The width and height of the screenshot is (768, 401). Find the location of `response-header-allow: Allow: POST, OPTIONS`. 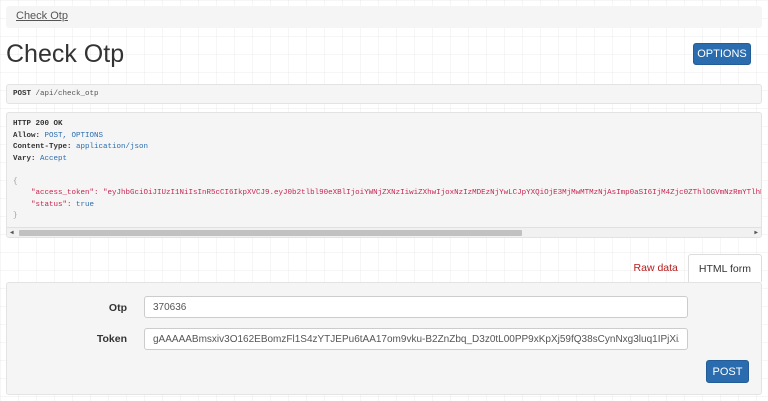

response-header-allow: Allow: POST, OPTIONS is located at coordinates (384, 137).